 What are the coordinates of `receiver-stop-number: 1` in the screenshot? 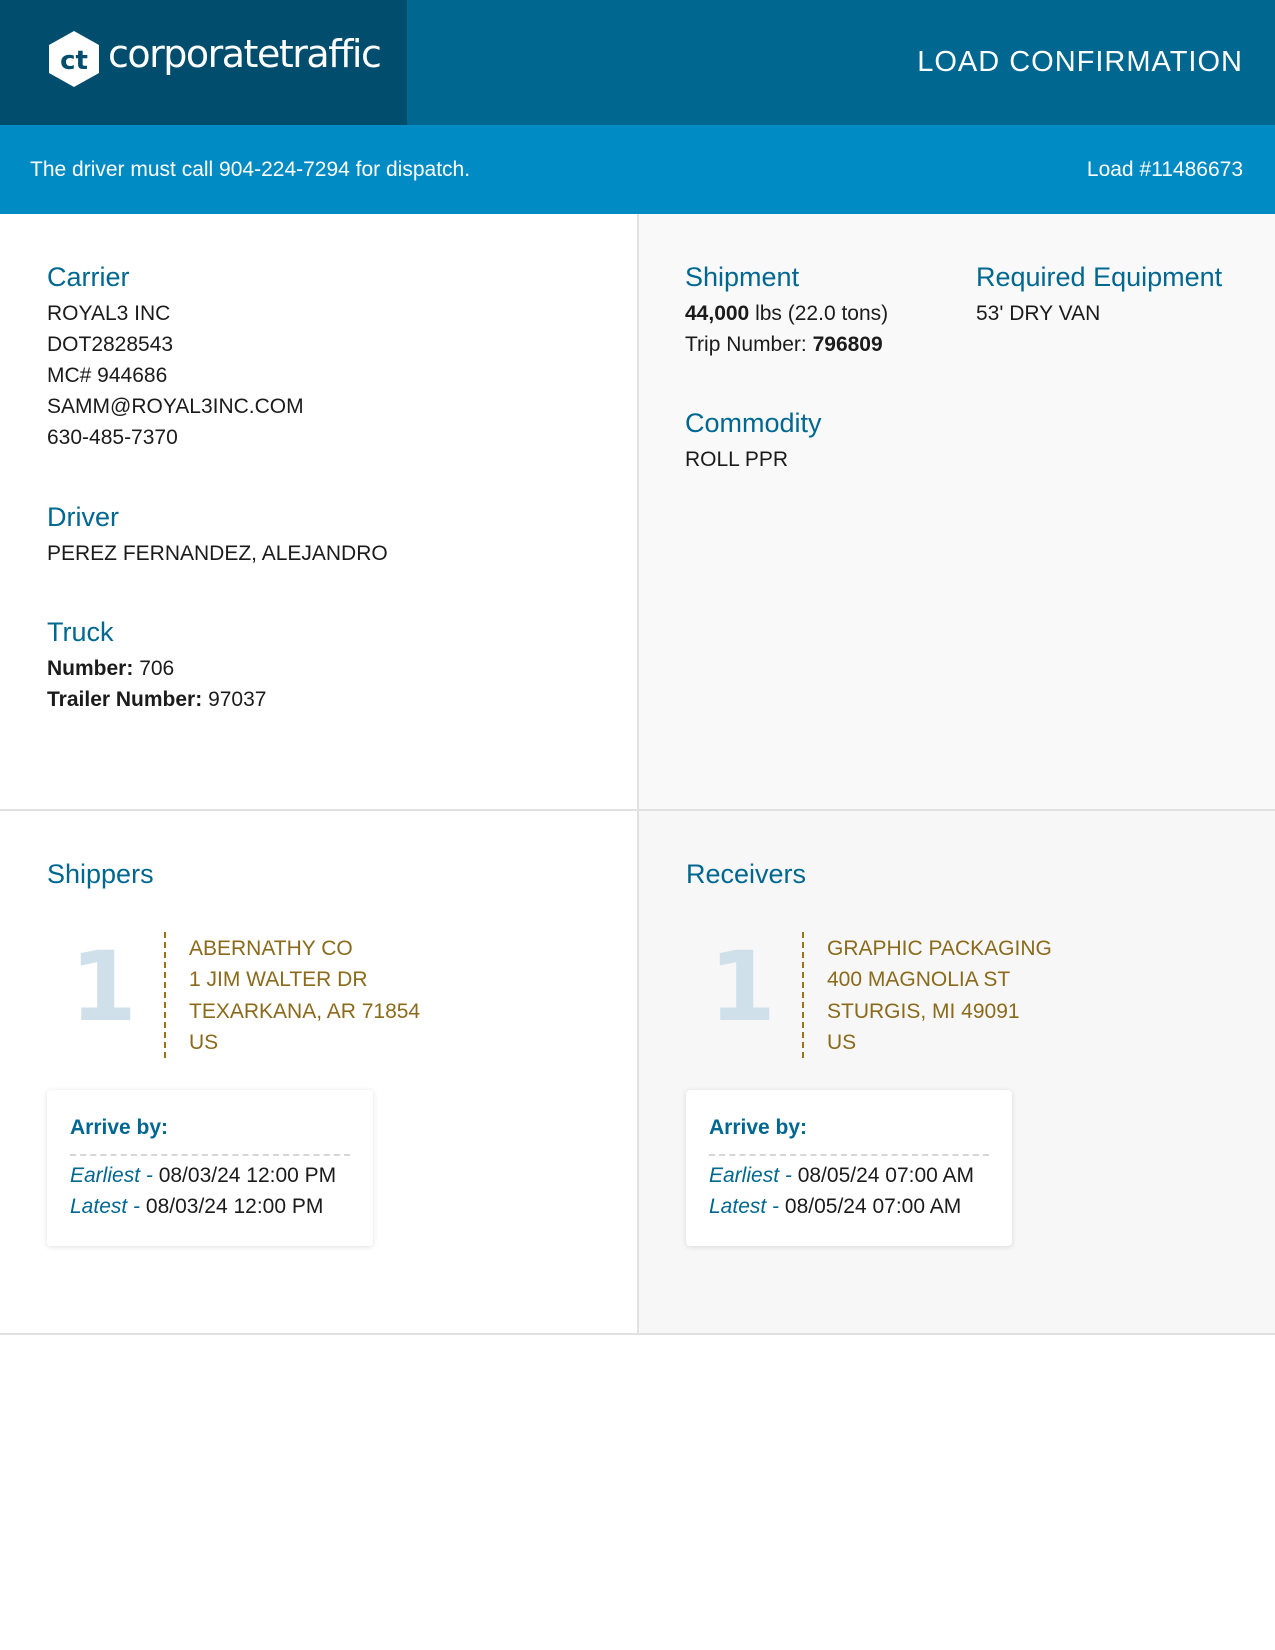 It's located at (742, 987).